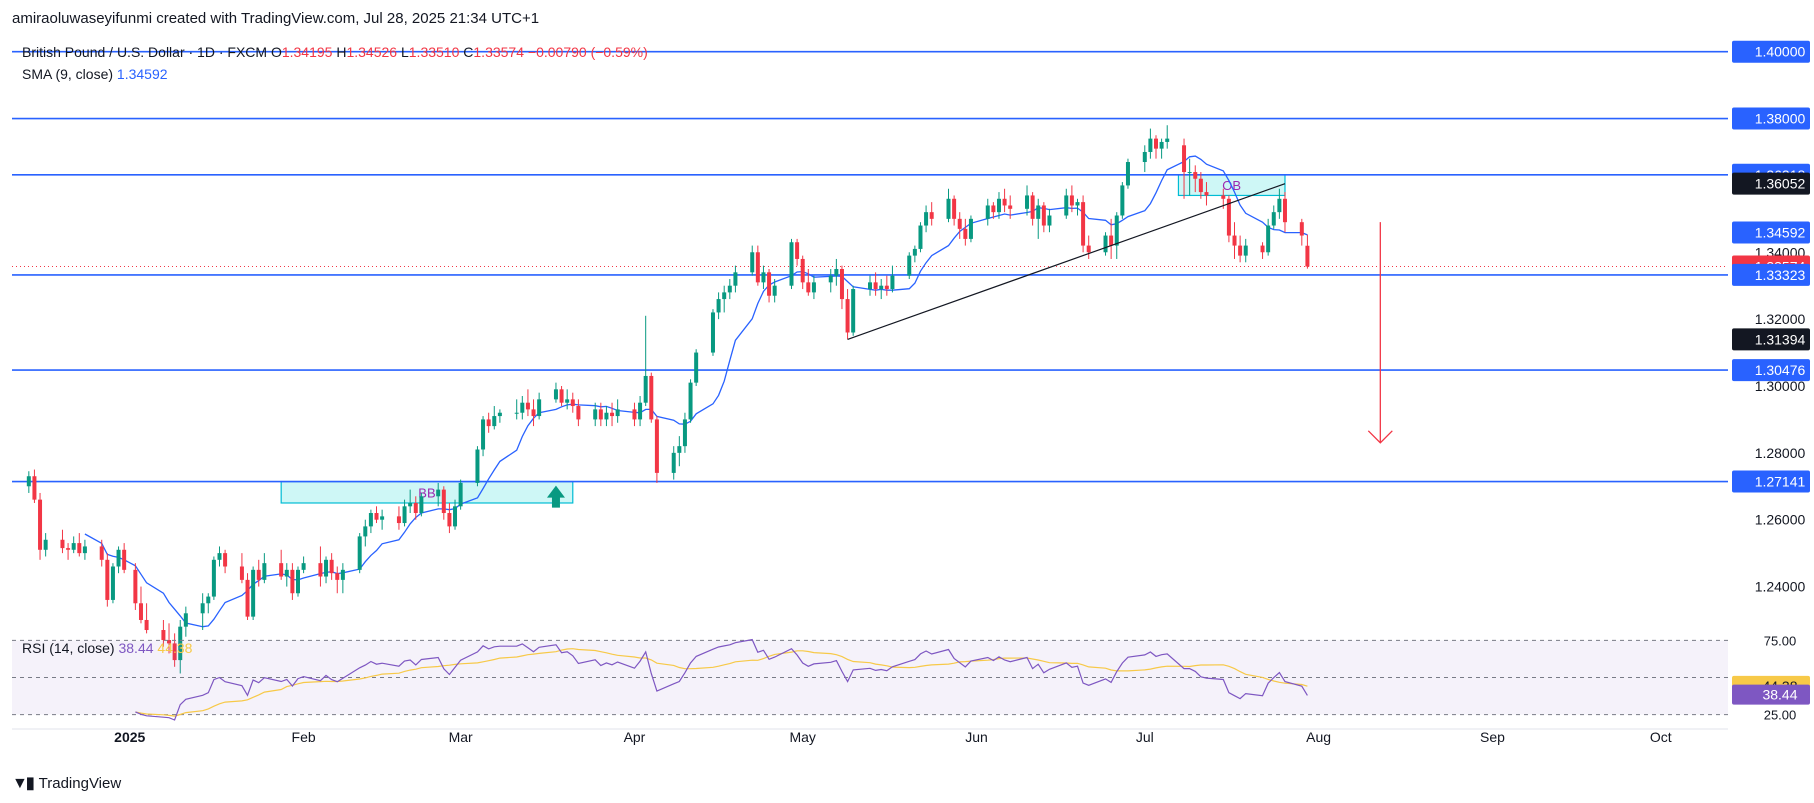  I want to click on high-label: H, so click(341, 52).